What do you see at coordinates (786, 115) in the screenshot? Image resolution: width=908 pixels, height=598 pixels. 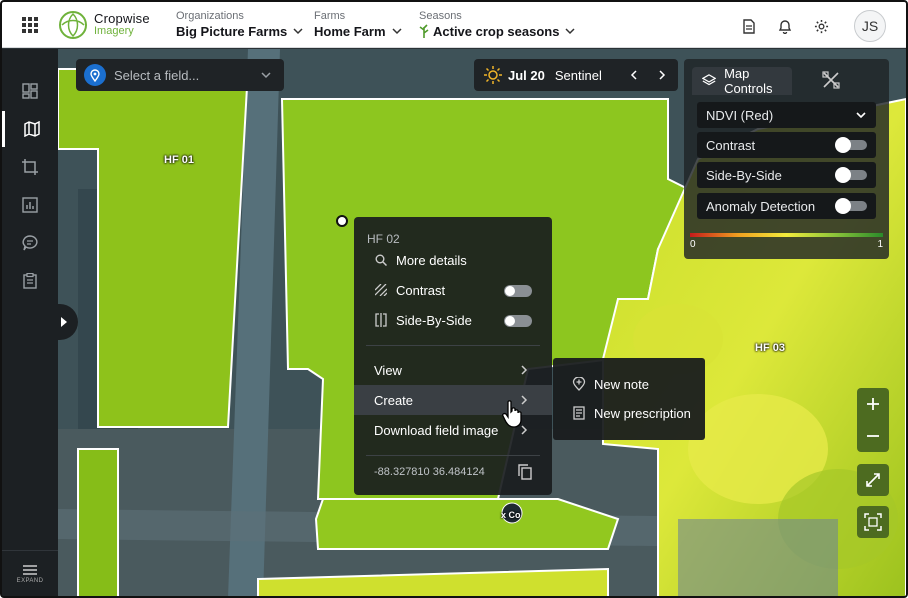 I see `layer-select-dropdown: NDVI (Red)` at bounding box center [786, 115].